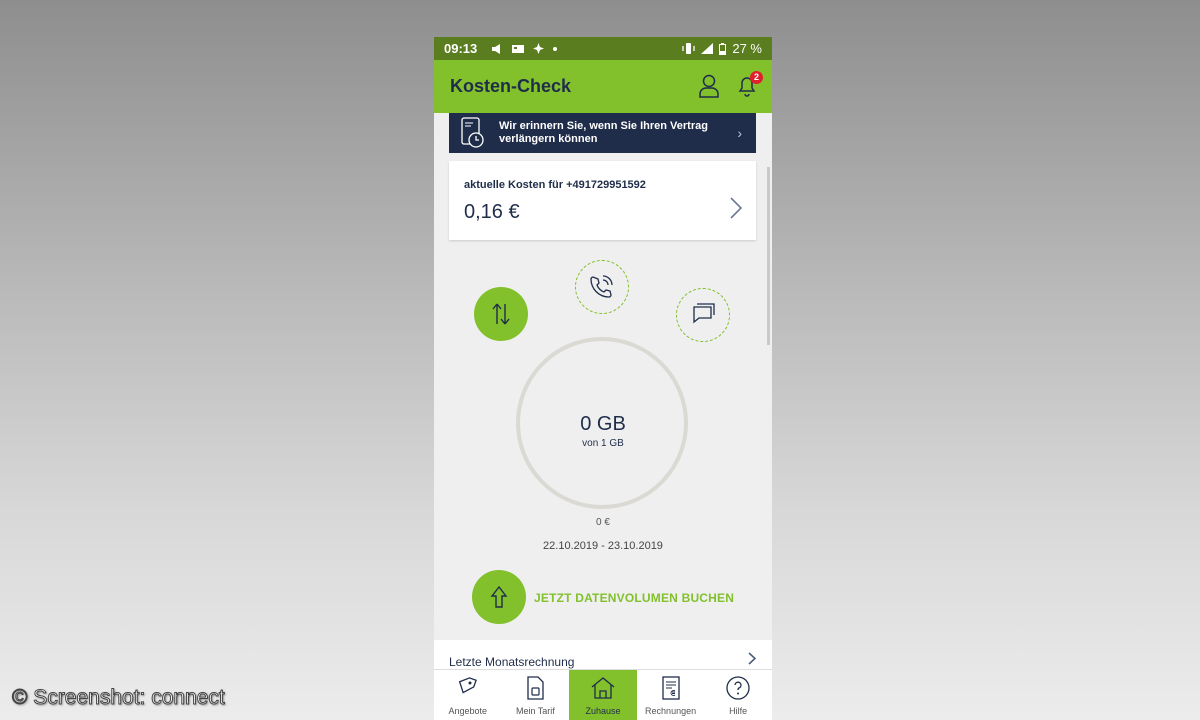  I want to click on vibrate-icon, so click(689, 48).